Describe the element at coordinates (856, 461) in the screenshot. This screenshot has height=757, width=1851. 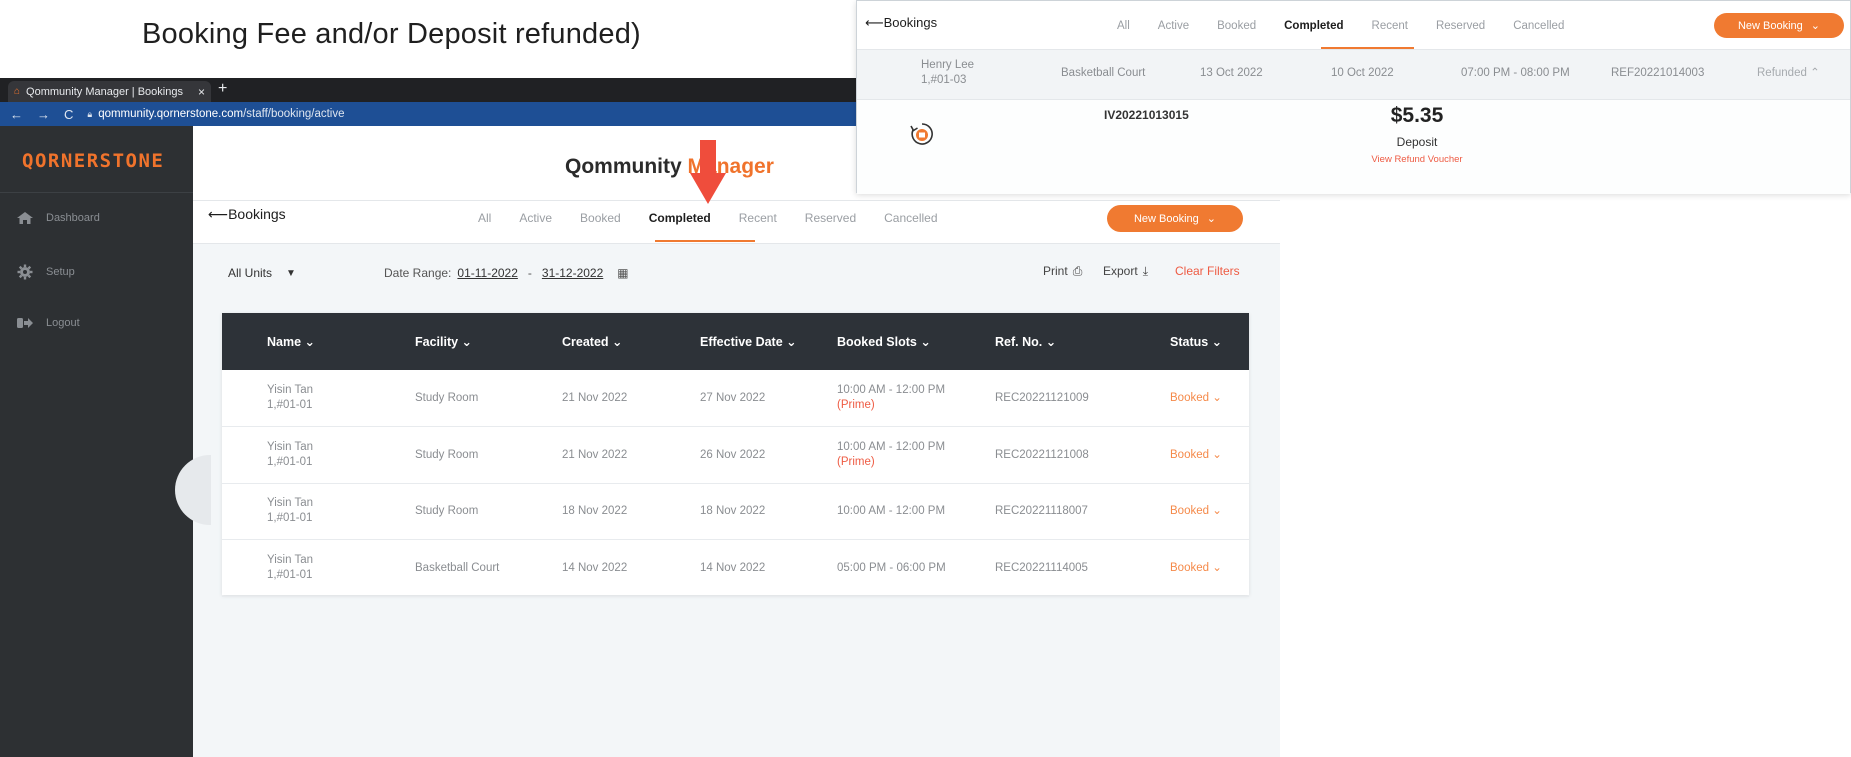
I see `prime-tag: (Prime)` at that location.